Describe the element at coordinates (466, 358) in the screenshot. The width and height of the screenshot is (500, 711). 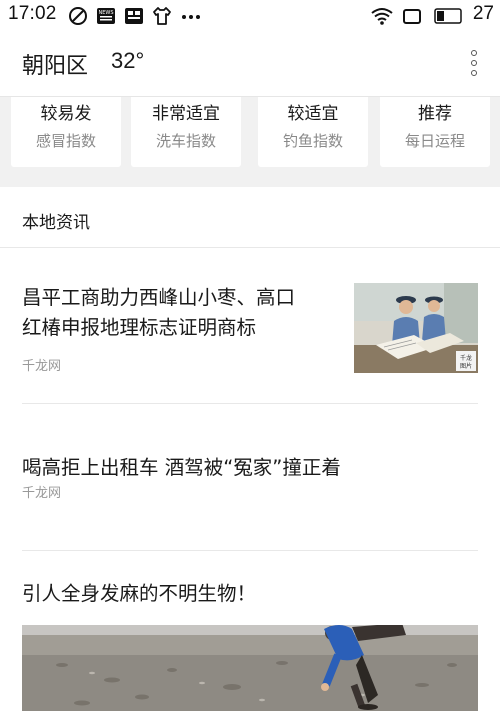
I see `svg-text: 千龙` at that location.